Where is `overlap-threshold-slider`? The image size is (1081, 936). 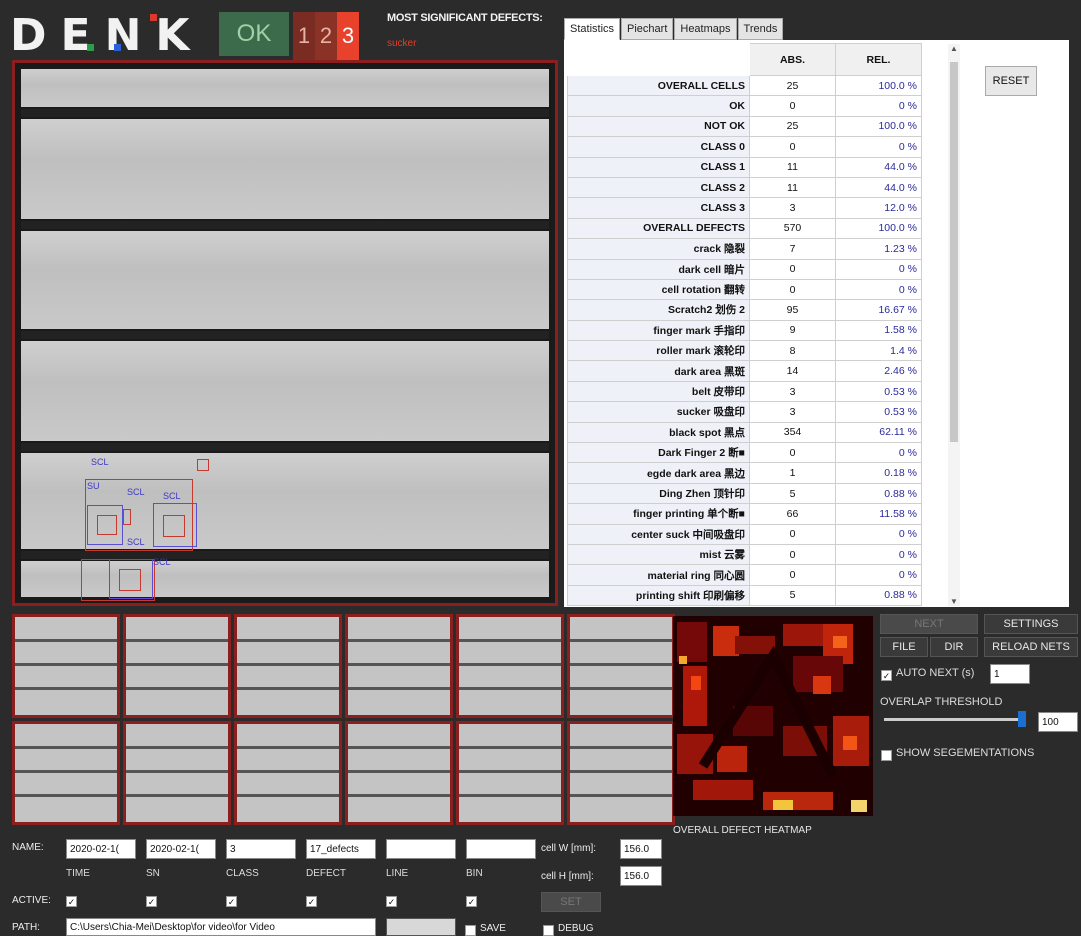
overlap-threshold-slider is located at coordinates (955, 719).